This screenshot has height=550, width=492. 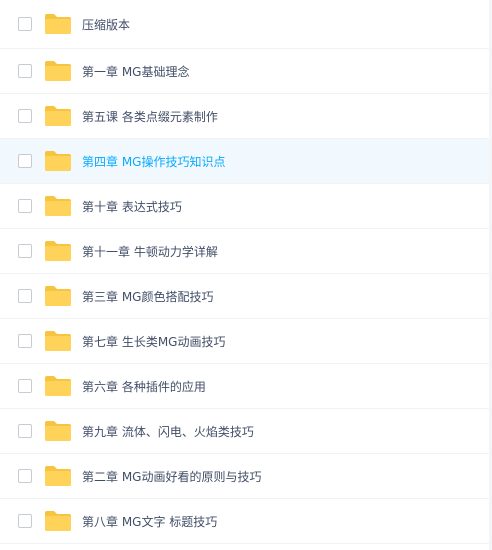 I want to click on file-name: 第三章 MG颜色搭配技巧, so click(x=147, y=296).